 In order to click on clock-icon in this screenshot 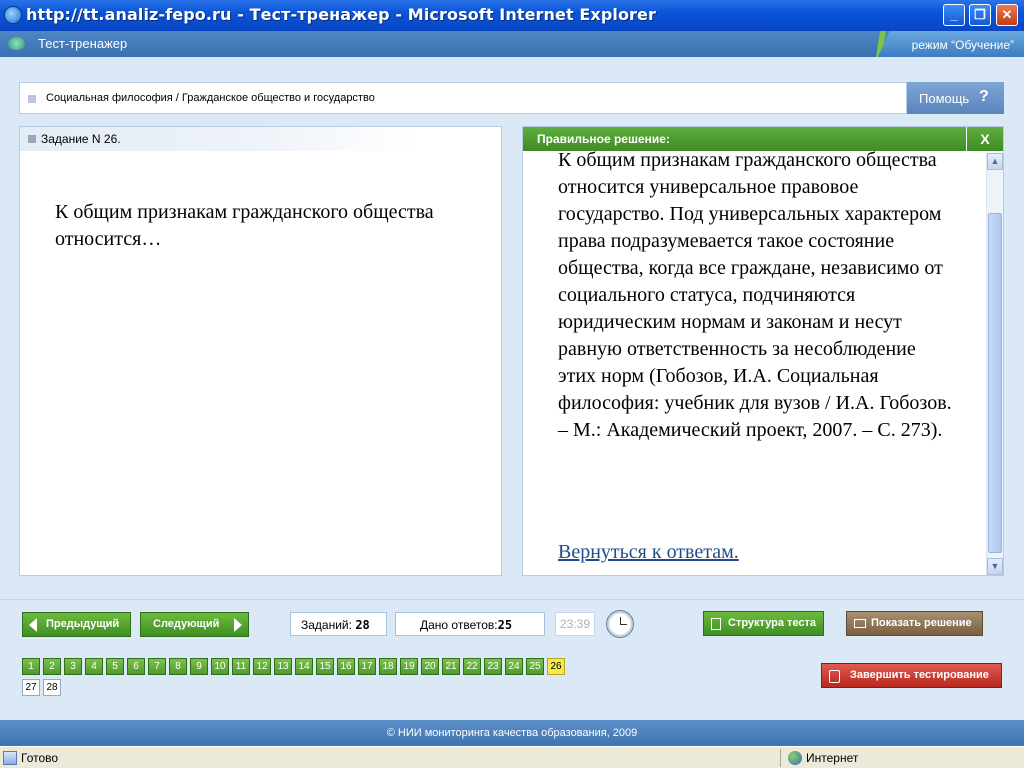, I will do `click(620, 624)`.